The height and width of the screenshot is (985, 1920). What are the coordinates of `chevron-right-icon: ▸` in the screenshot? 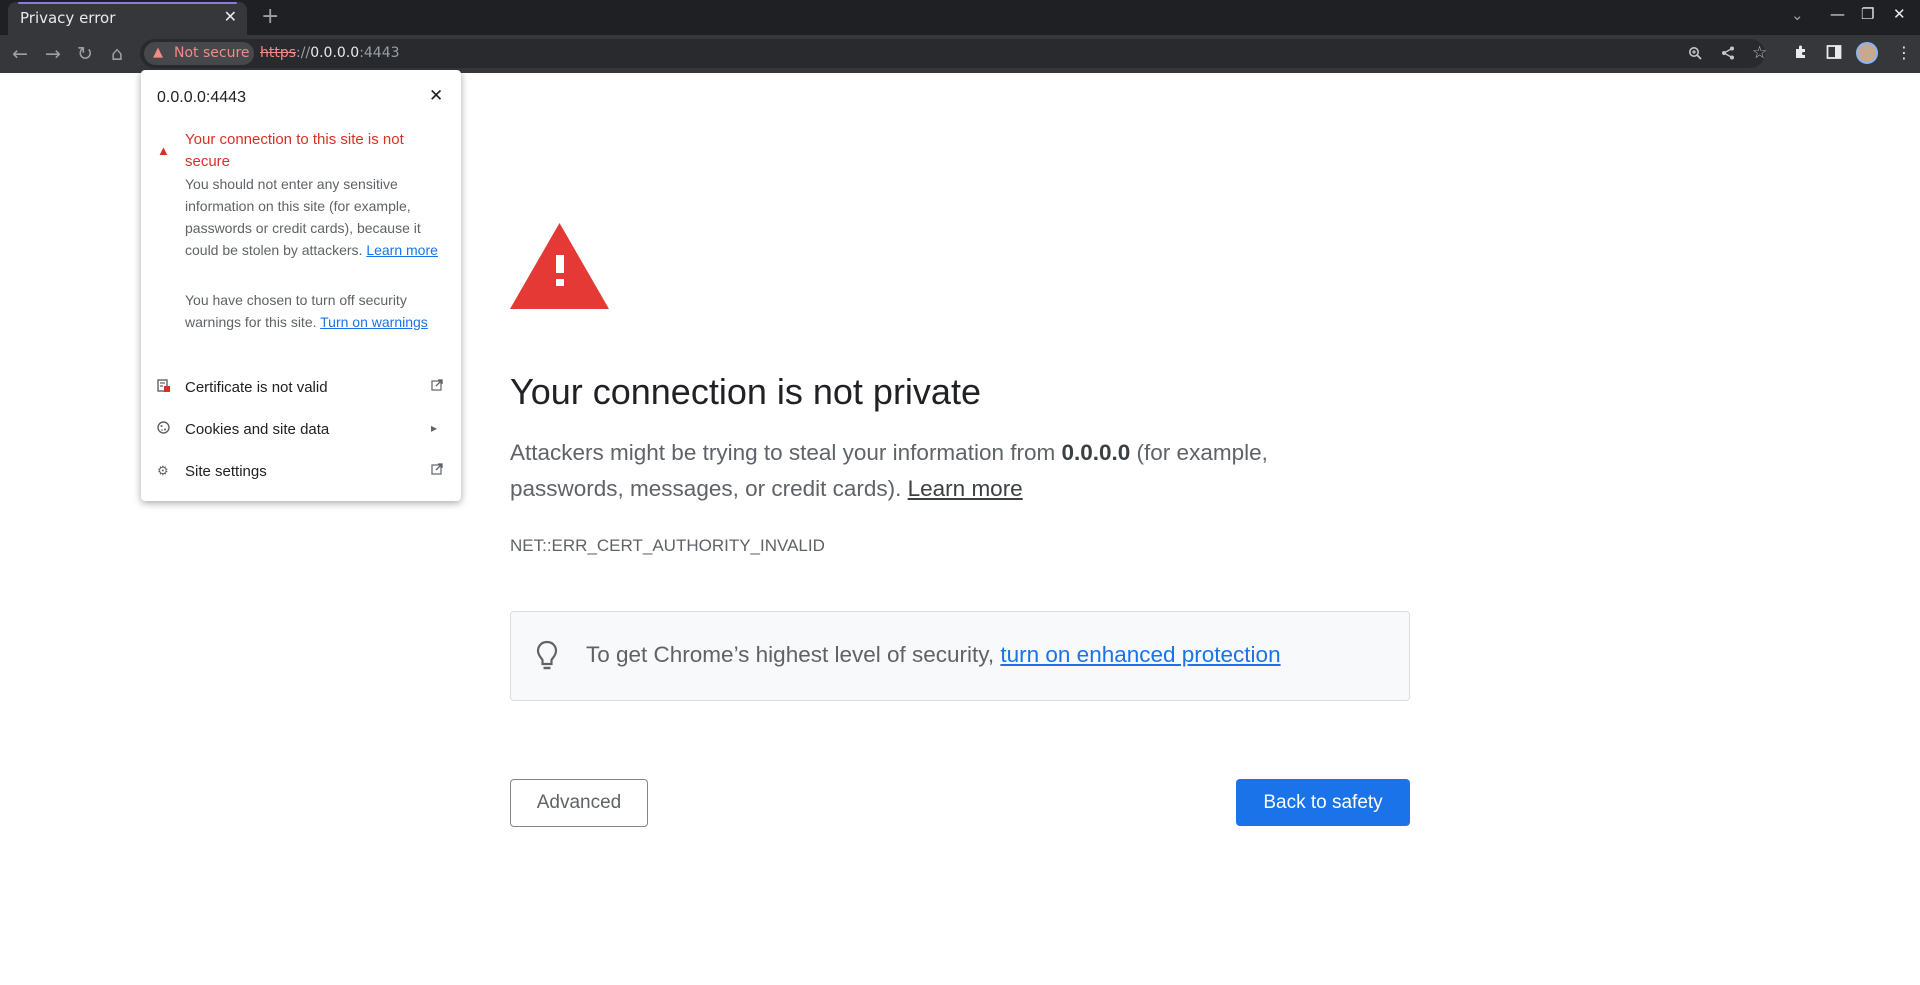 It's located at (434, 428).